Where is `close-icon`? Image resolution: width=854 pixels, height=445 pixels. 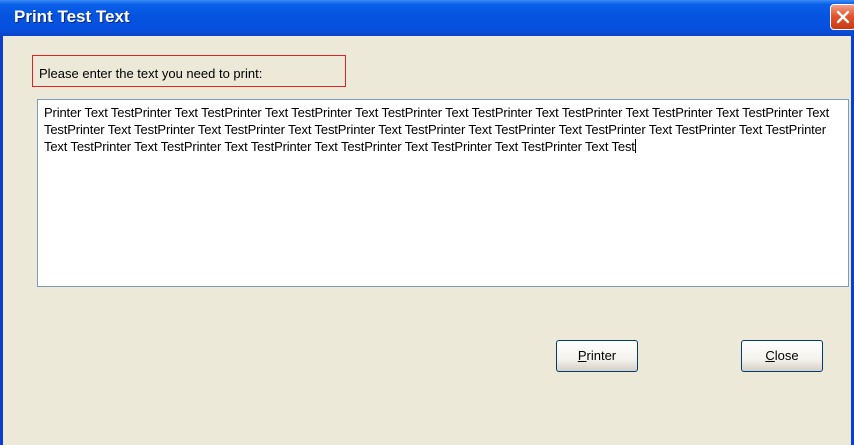
close-icon is located at coordinates (843, 17).